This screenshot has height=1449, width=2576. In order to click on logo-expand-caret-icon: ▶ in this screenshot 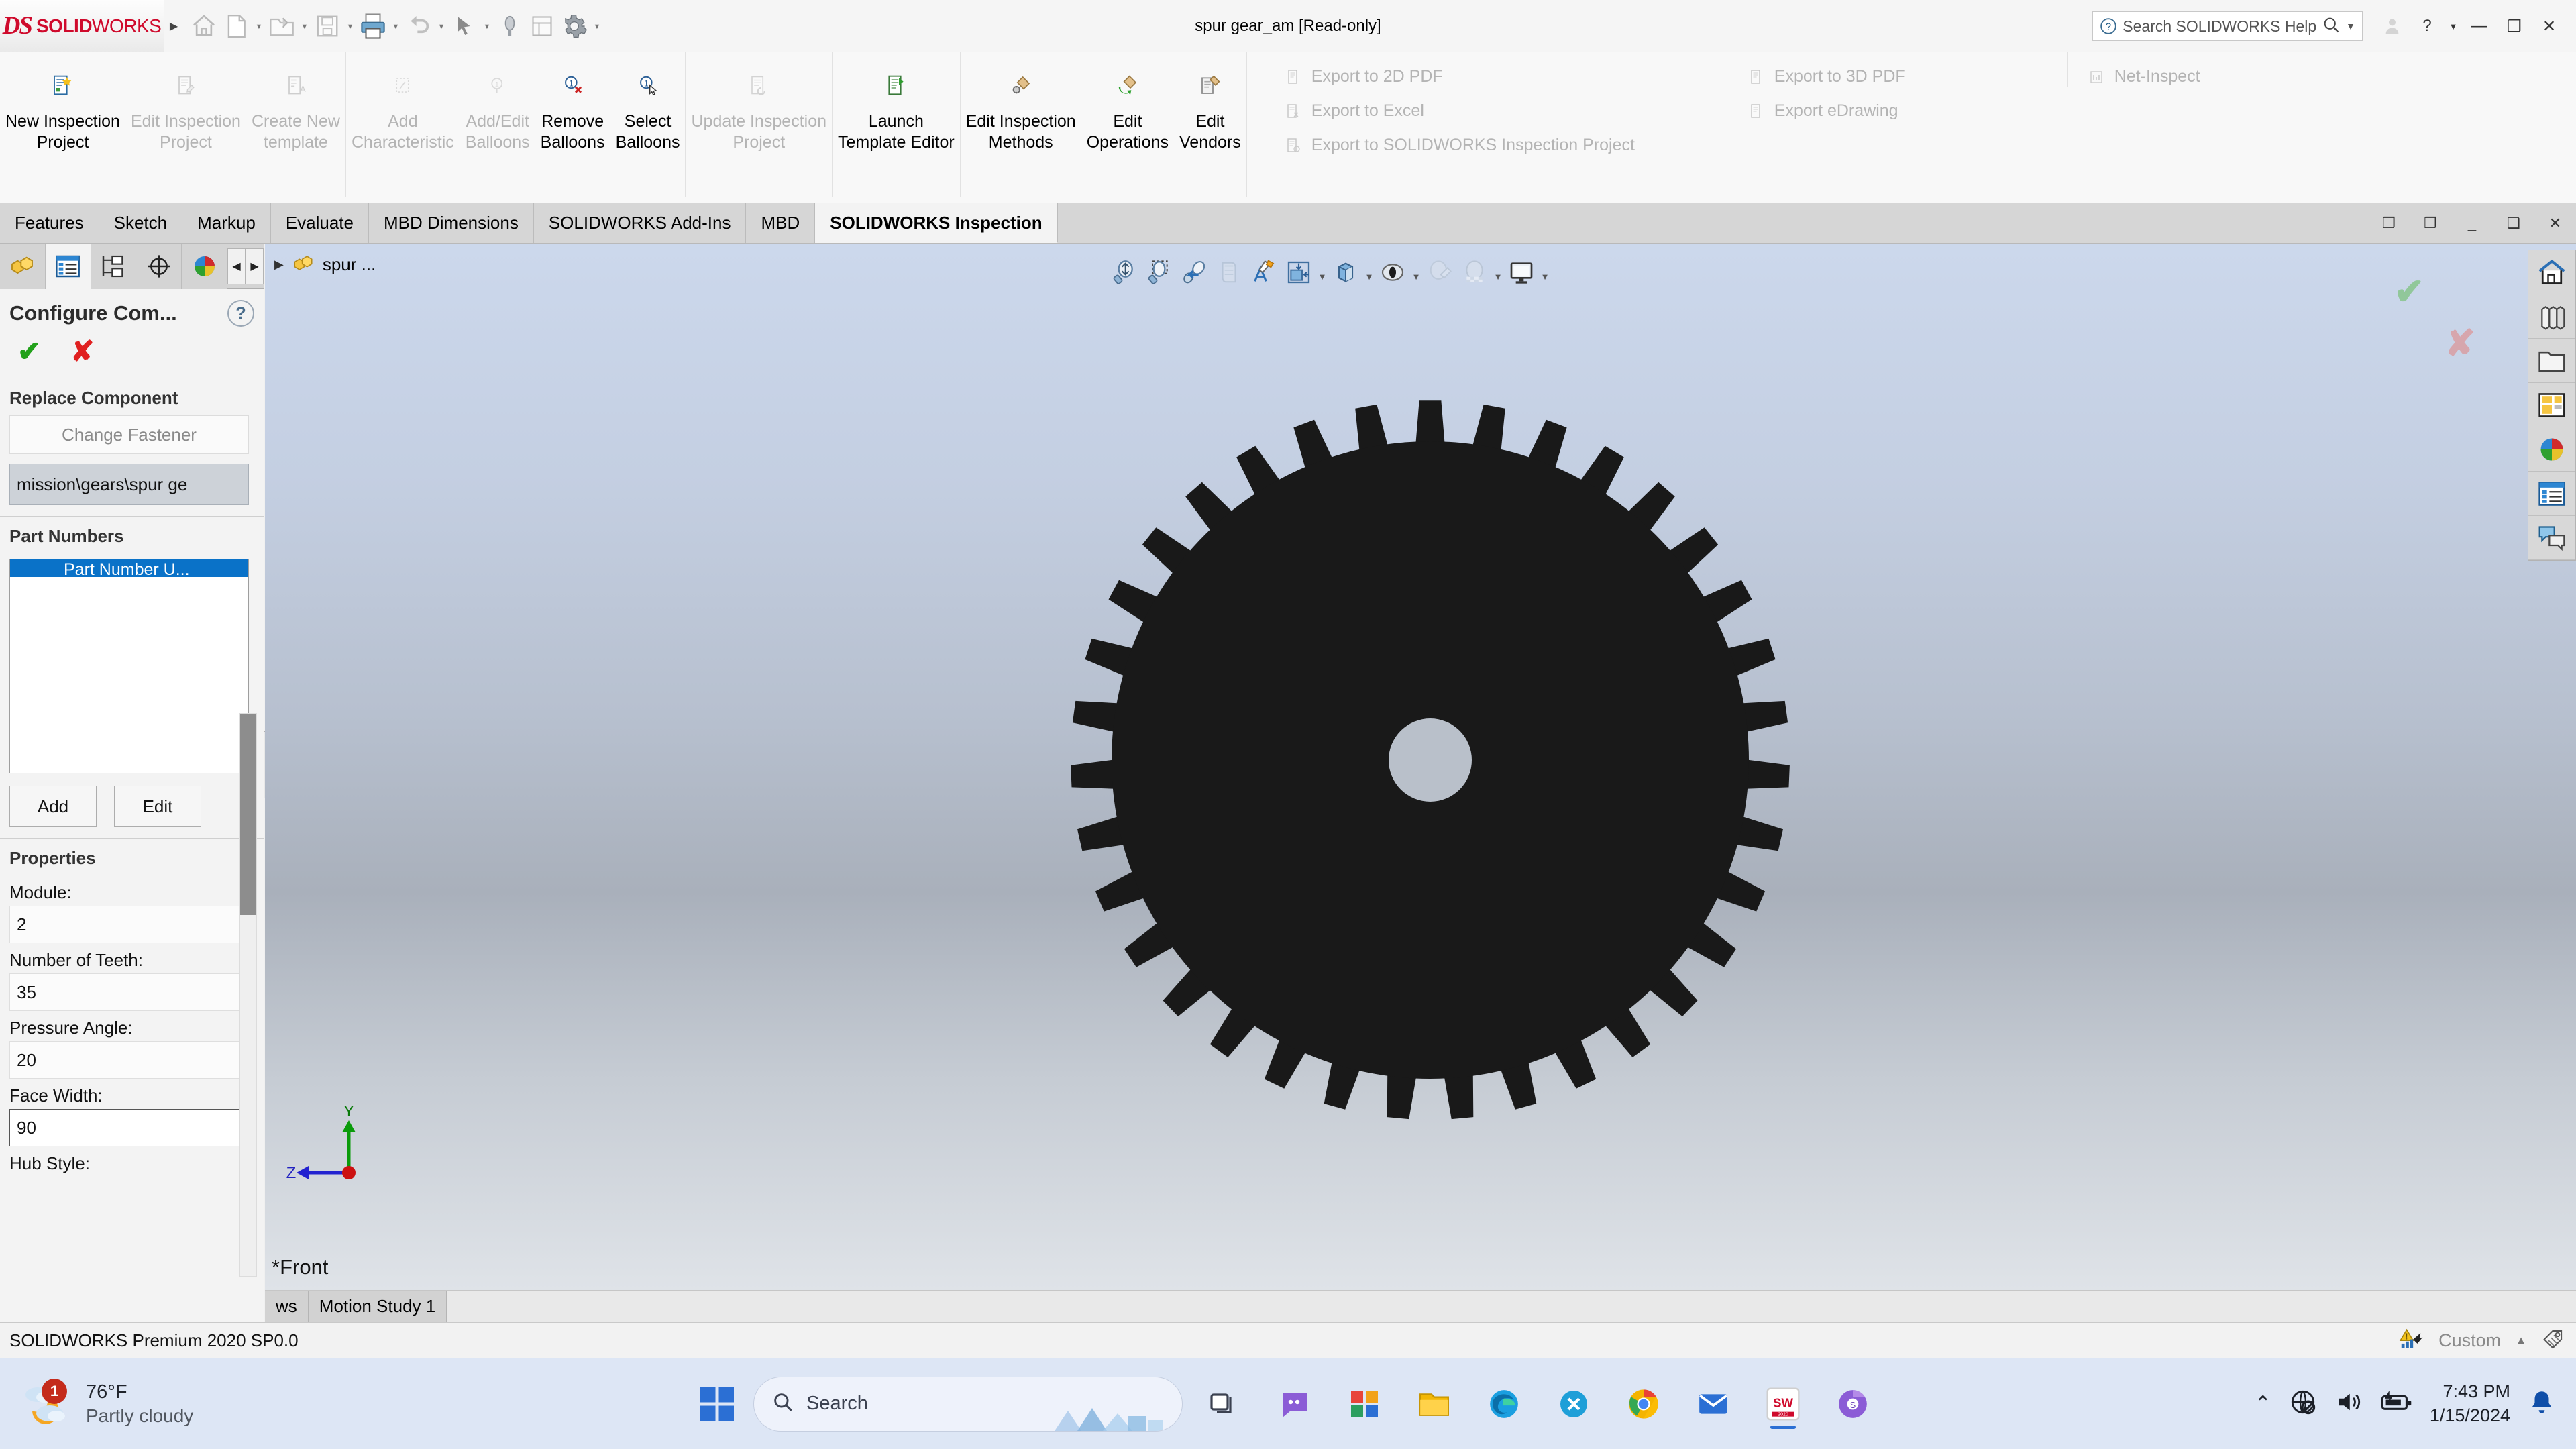, I will do `click(173, 26)`.